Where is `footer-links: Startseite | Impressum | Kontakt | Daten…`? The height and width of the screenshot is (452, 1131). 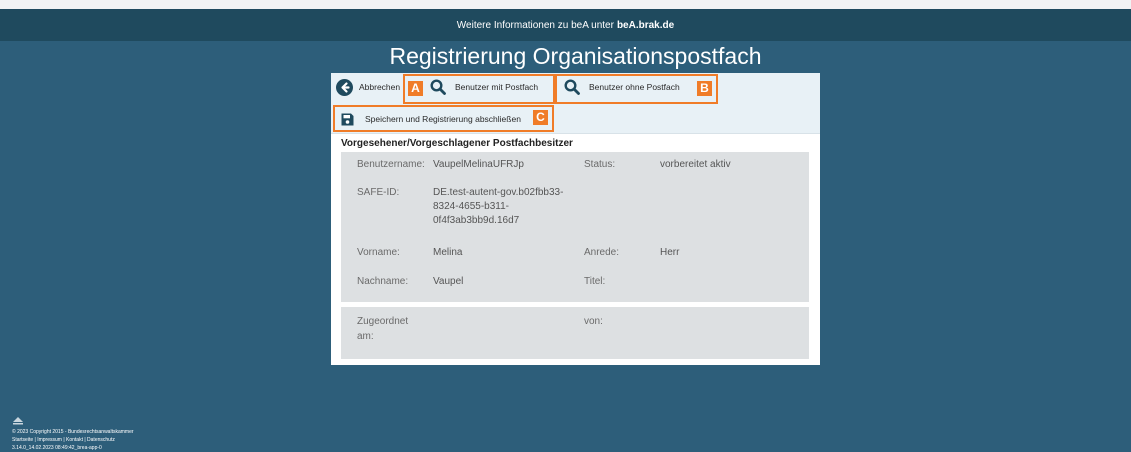 footer-links: Startseite | Impressum | Kontakt | Daten… is located at coordinates (63, 440).